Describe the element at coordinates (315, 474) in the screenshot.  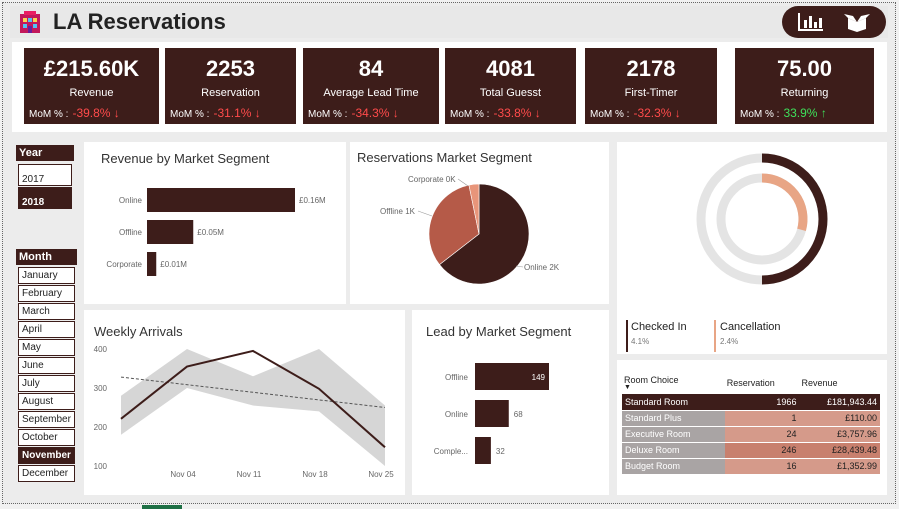
I see `x-tick-label: Nov 18` at that location.